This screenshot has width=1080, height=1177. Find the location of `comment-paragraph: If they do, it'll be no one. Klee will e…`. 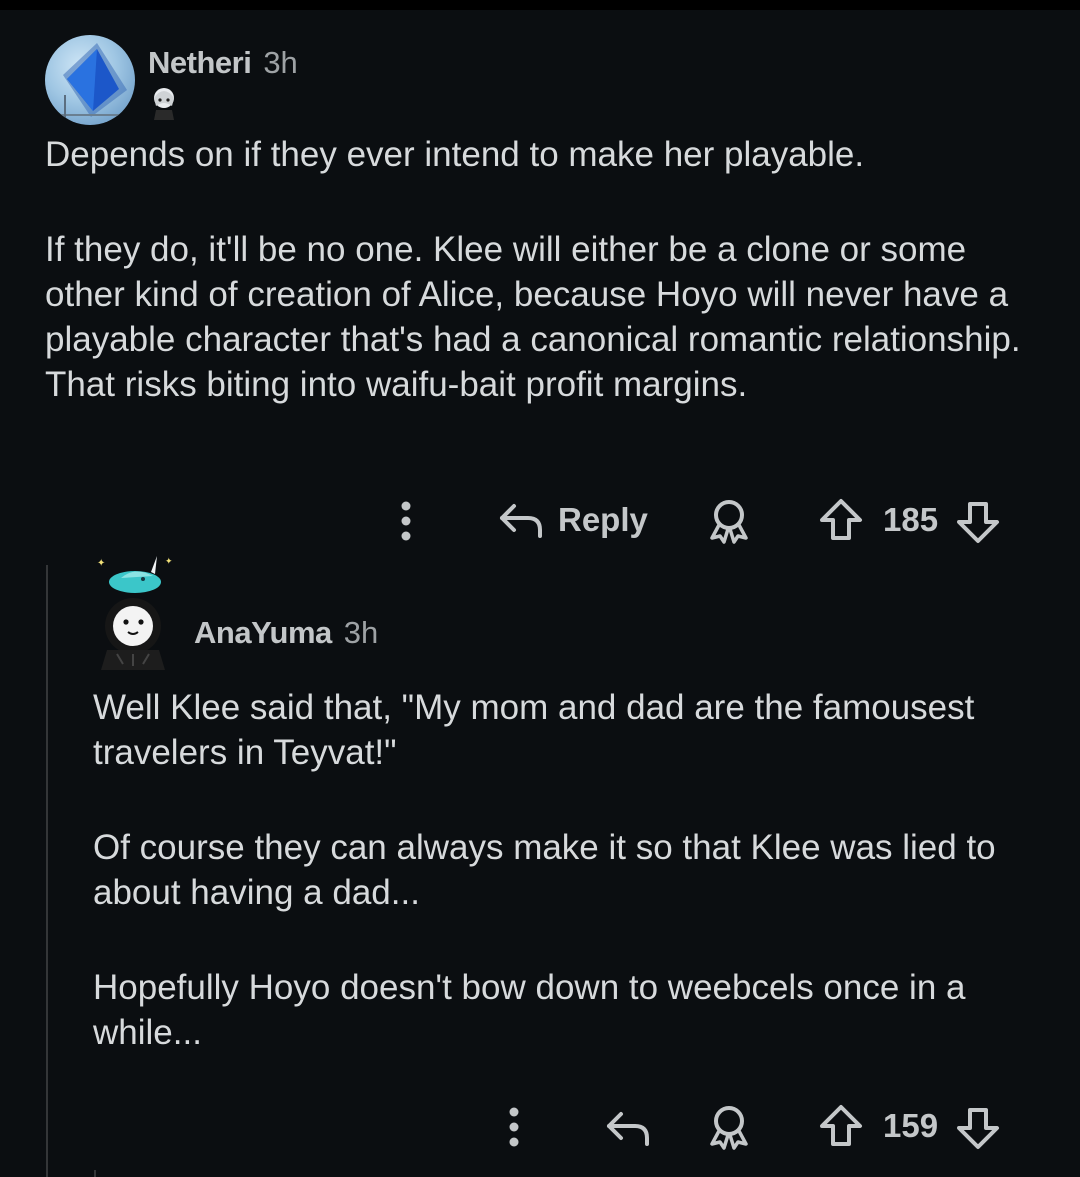

comment-paragraph: If they do, it'll be no one. Klee will e… is located at coordinates (533, 317).